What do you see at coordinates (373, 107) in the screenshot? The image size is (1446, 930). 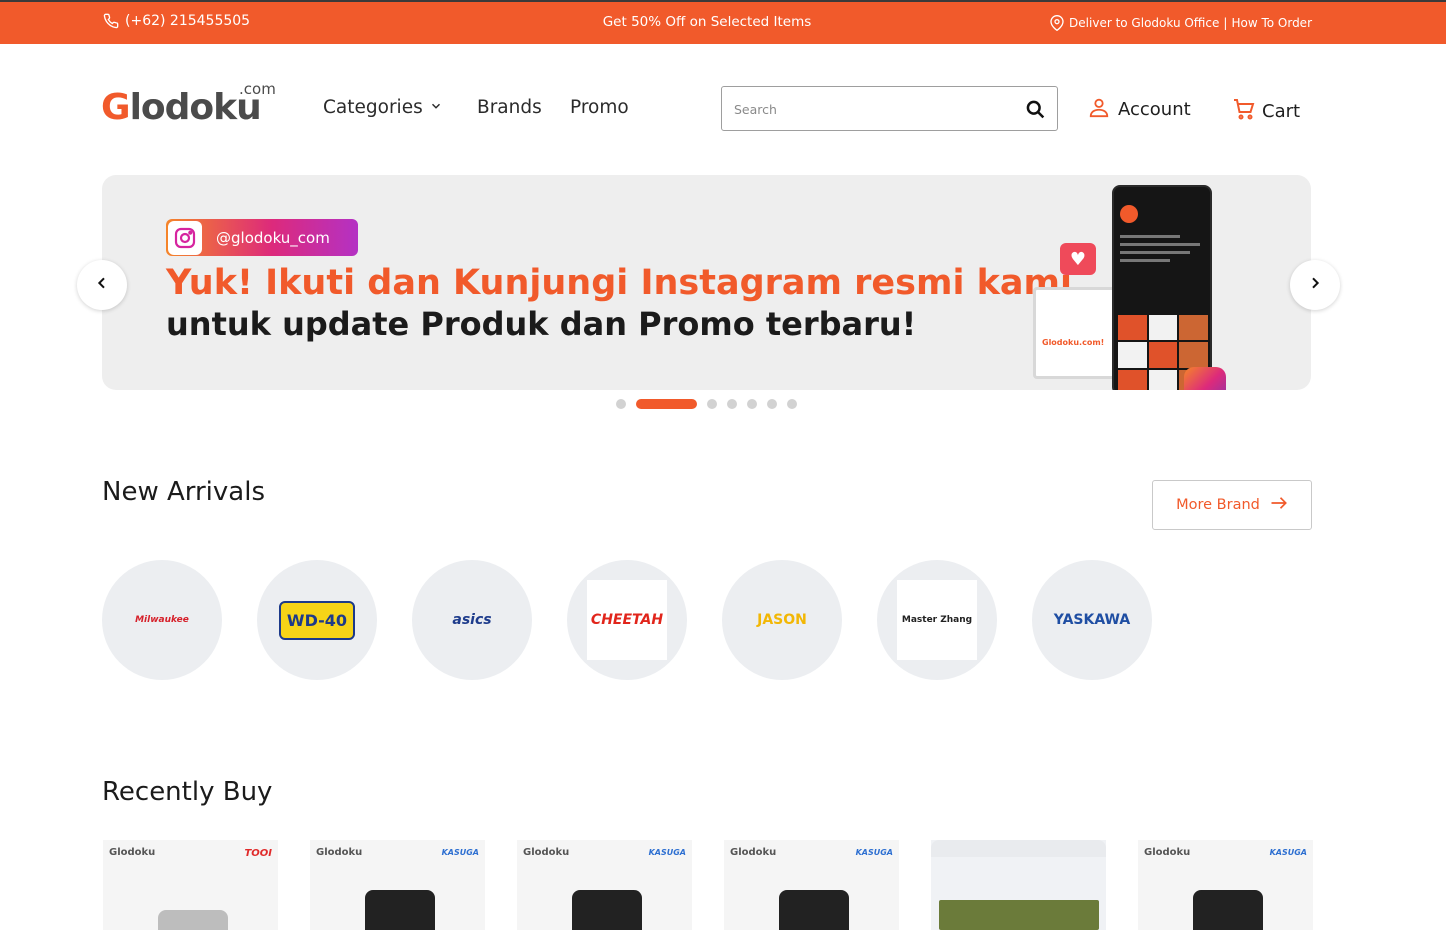 I see `nav-categories-label: Categories` at bounding box center [373, 107].